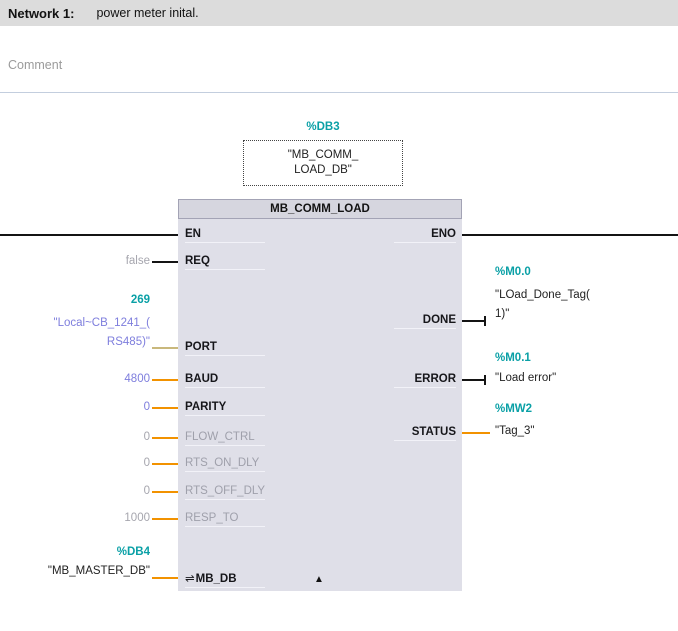  I want to click on pin-parity: PARITY, so click(225, 408).